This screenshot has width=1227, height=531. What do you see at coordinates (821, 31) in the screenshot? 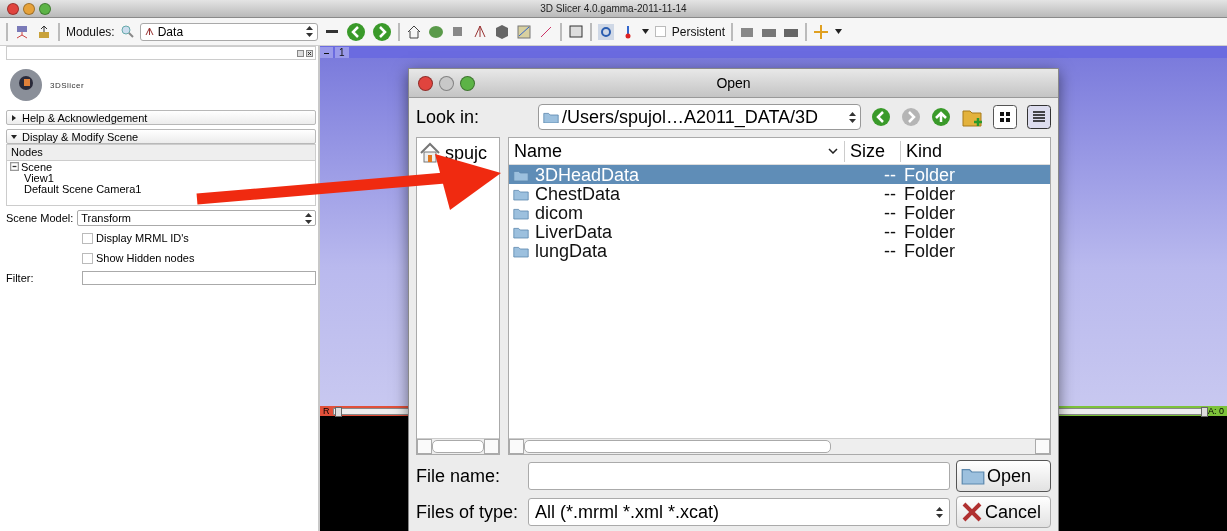
I see `crosshair-icon` at bounding box center [821, 31].